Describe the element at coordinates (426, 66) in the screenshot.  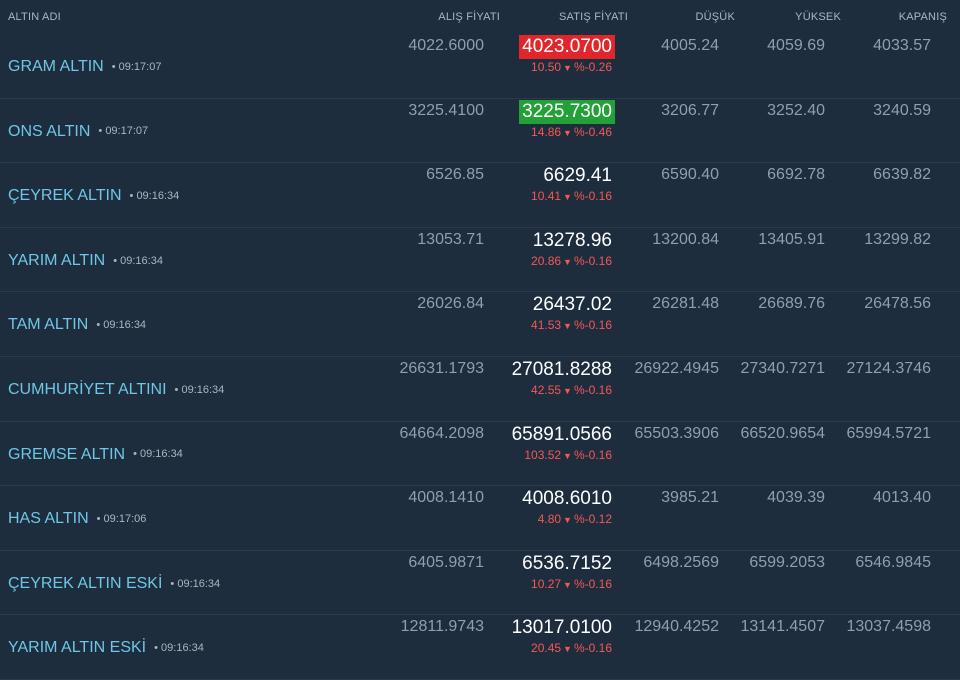
I see `row-alis: 4022.6000` at that location.